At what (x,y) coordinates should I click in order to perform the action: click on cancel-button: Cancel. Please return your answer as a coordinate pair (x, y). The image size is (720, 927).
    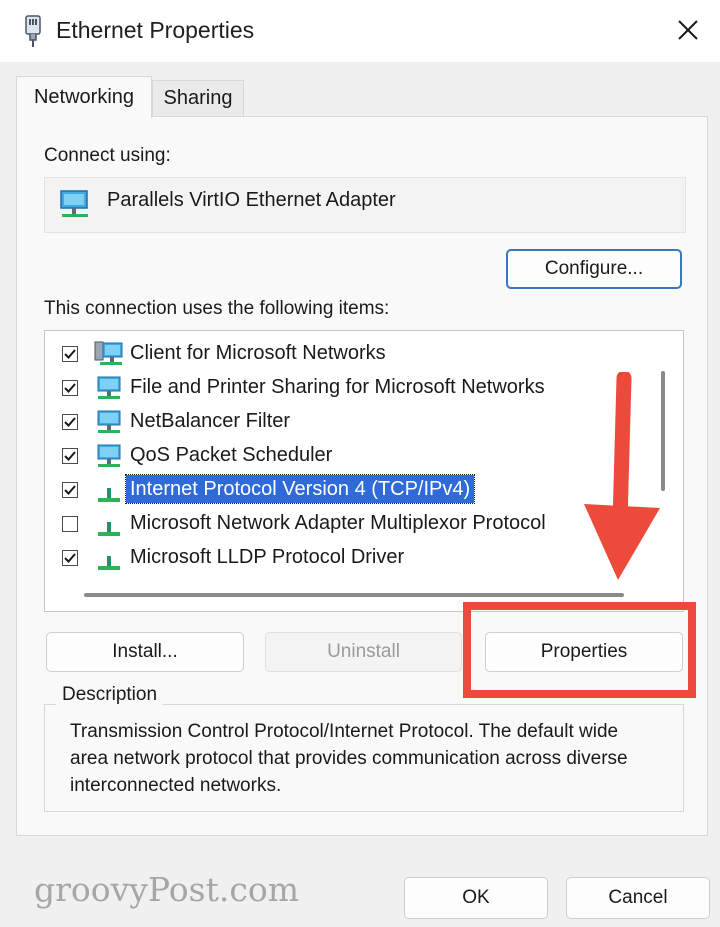
    Looking at the image, I should click on (638, 898).